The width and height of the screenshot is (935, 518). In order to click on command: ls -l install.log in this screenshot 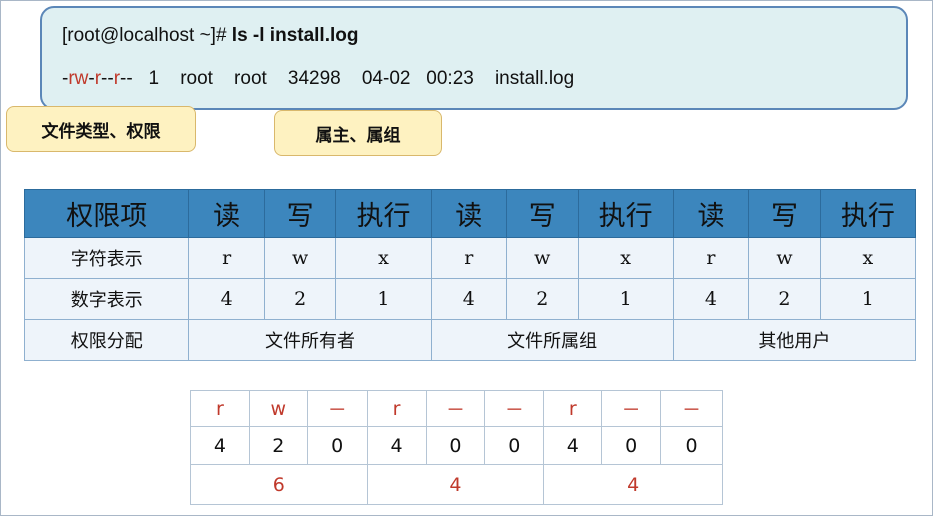, I will do `click(295, 35)`.